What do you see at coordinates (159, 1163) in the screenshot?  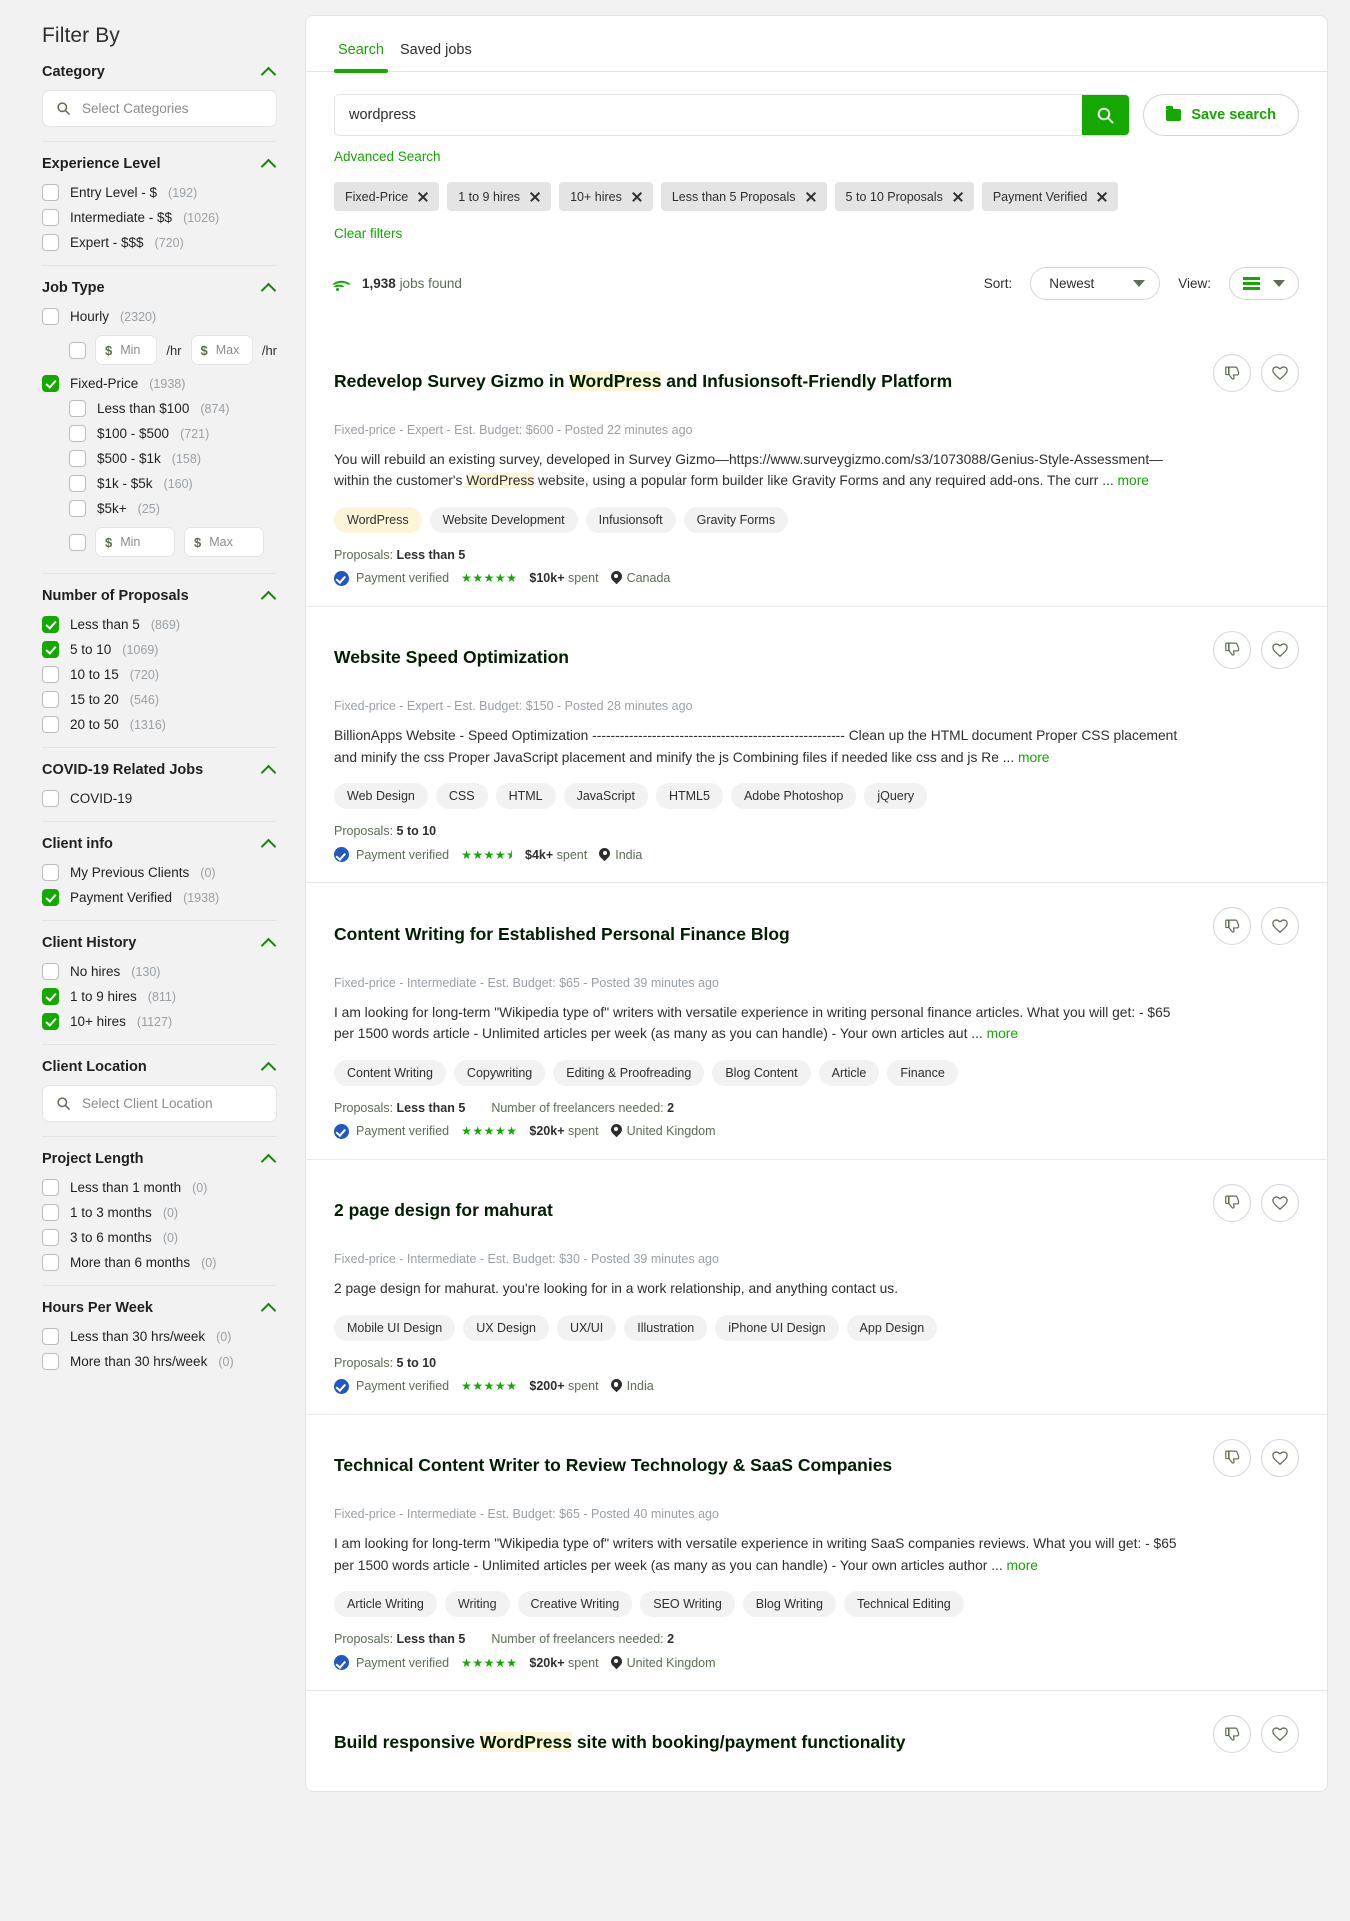 I see `filter-group-header: Project Length` at bounding box center [159, 1163].